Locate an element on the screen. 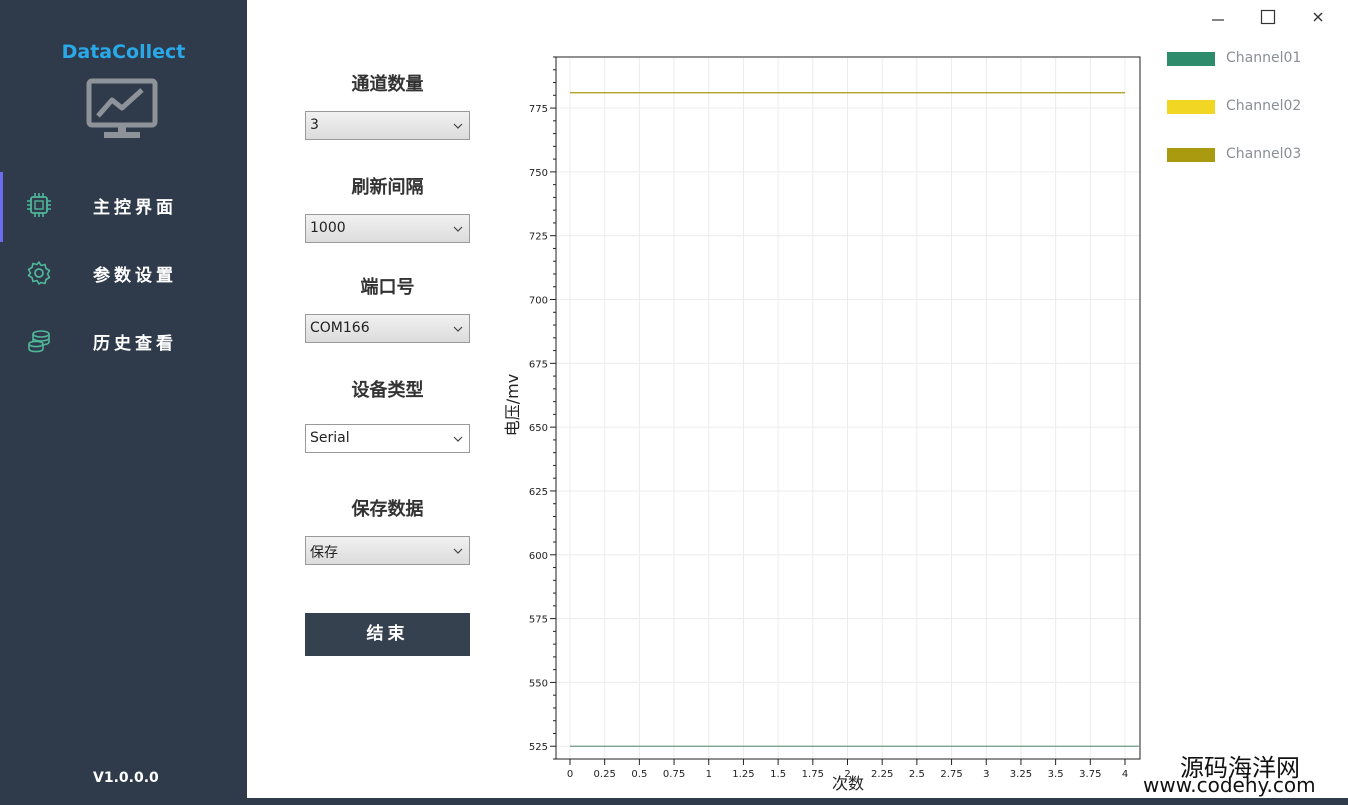  x-tick-label: 0.25 is located at coordinates (605, 774).